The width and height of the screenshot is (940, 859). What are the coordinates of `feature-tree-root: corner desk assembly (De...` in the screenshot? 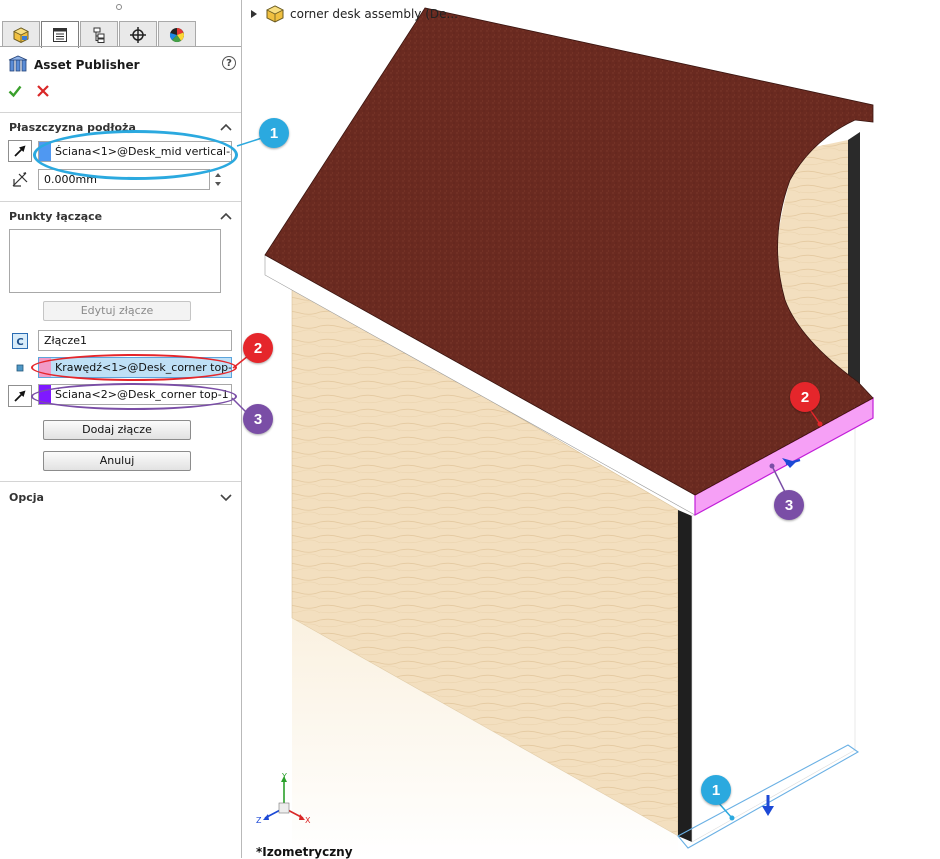 It's located at (354, 14).